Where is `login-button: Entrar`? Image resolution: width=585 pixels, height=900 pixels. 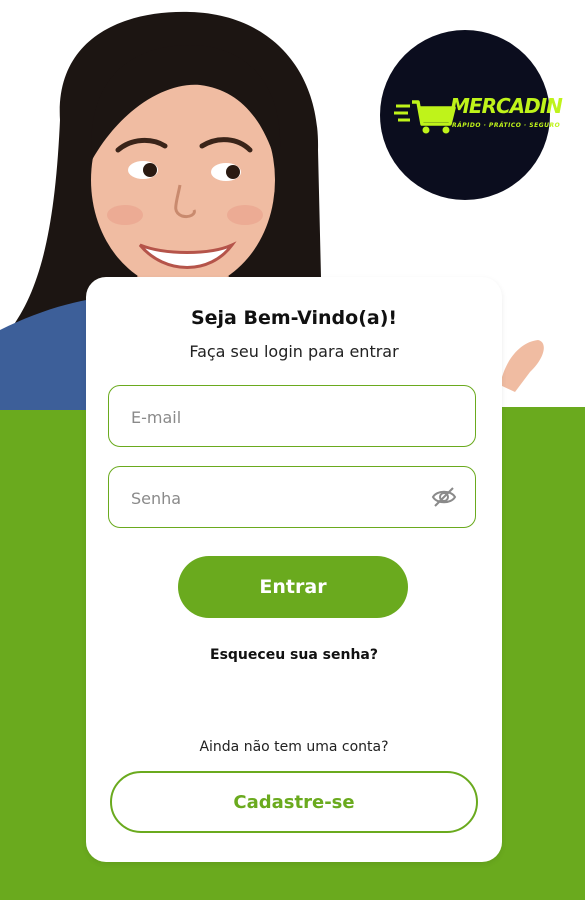
login-button: Entrar is located at coordinates (293, 587).